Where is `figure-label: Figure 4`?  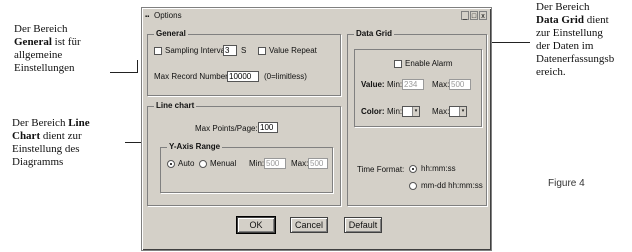 figure-label: Figure 4 is located at coordinates (566, 183).